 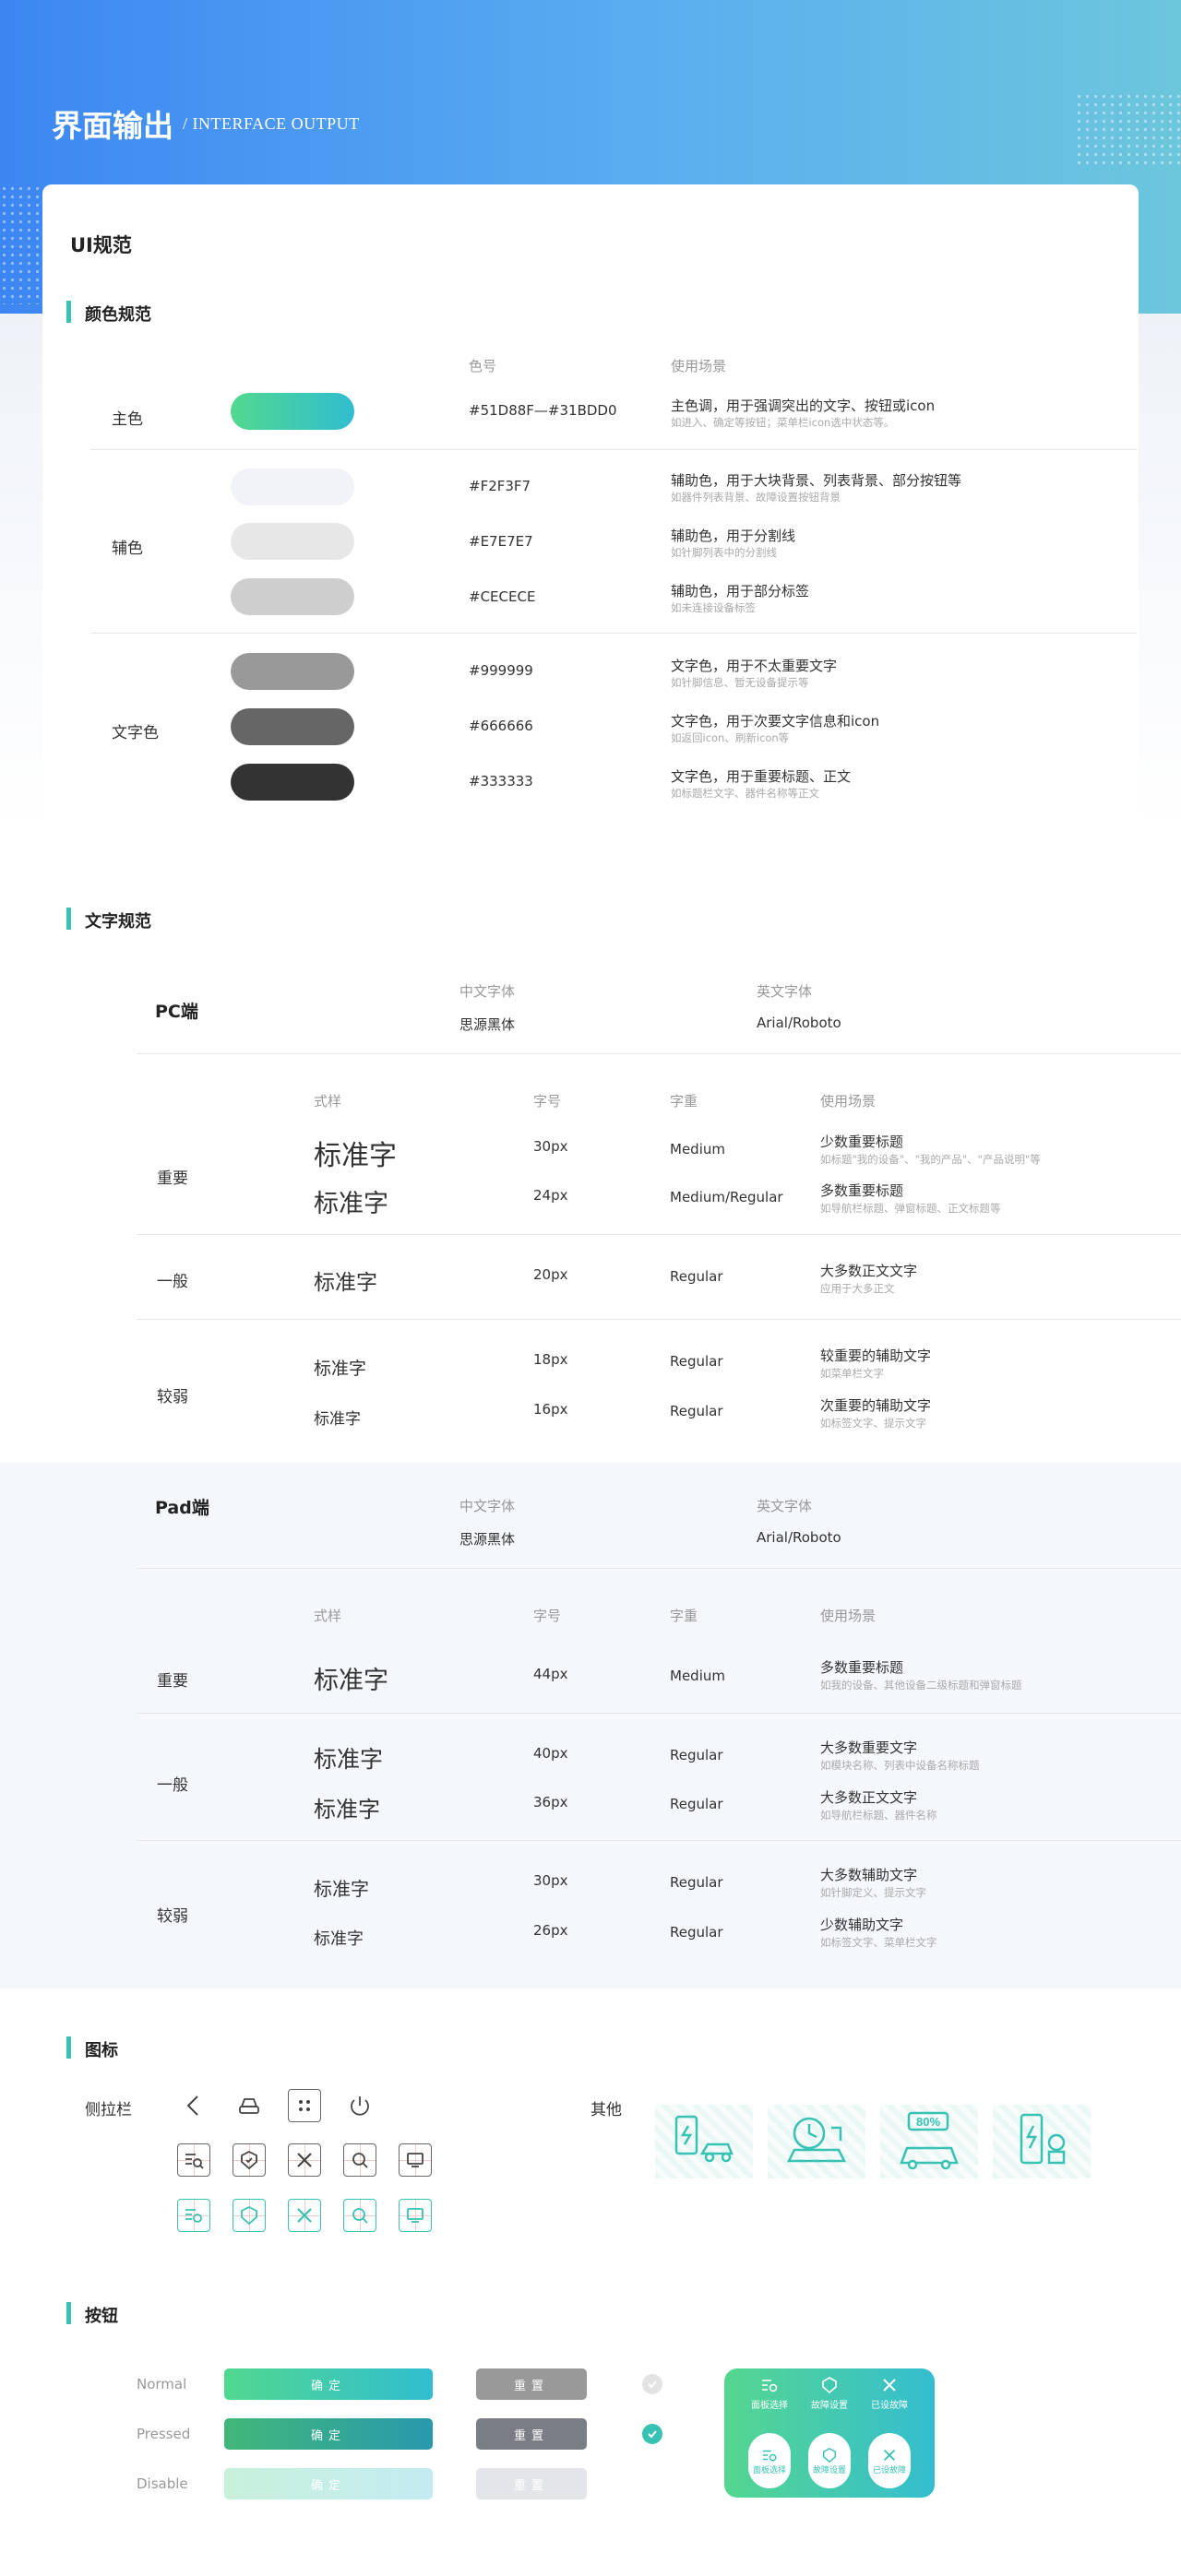 What do you see at coordinates (754, 666) in the screenshot?
I see `text-color-usage: 文字色，用于不太重要文字` at bounding box center [754, 666].